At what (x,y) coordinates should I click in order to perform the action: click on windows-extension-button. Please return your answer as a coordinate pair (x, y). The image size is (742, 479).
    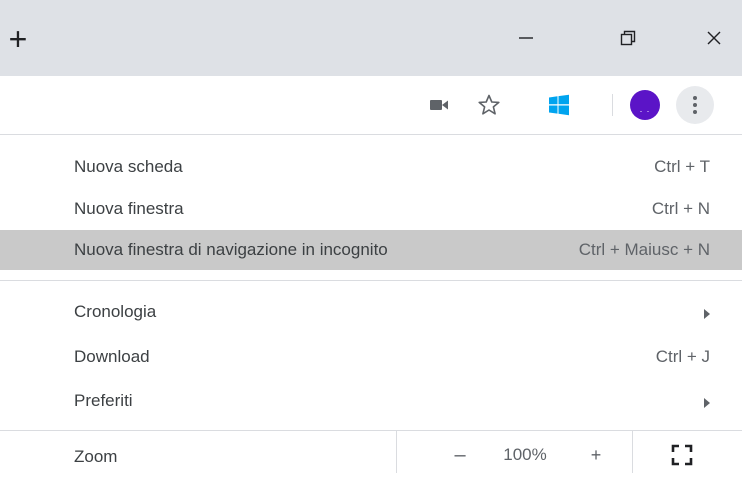
    Looking at the image, I should click on (559, 105).